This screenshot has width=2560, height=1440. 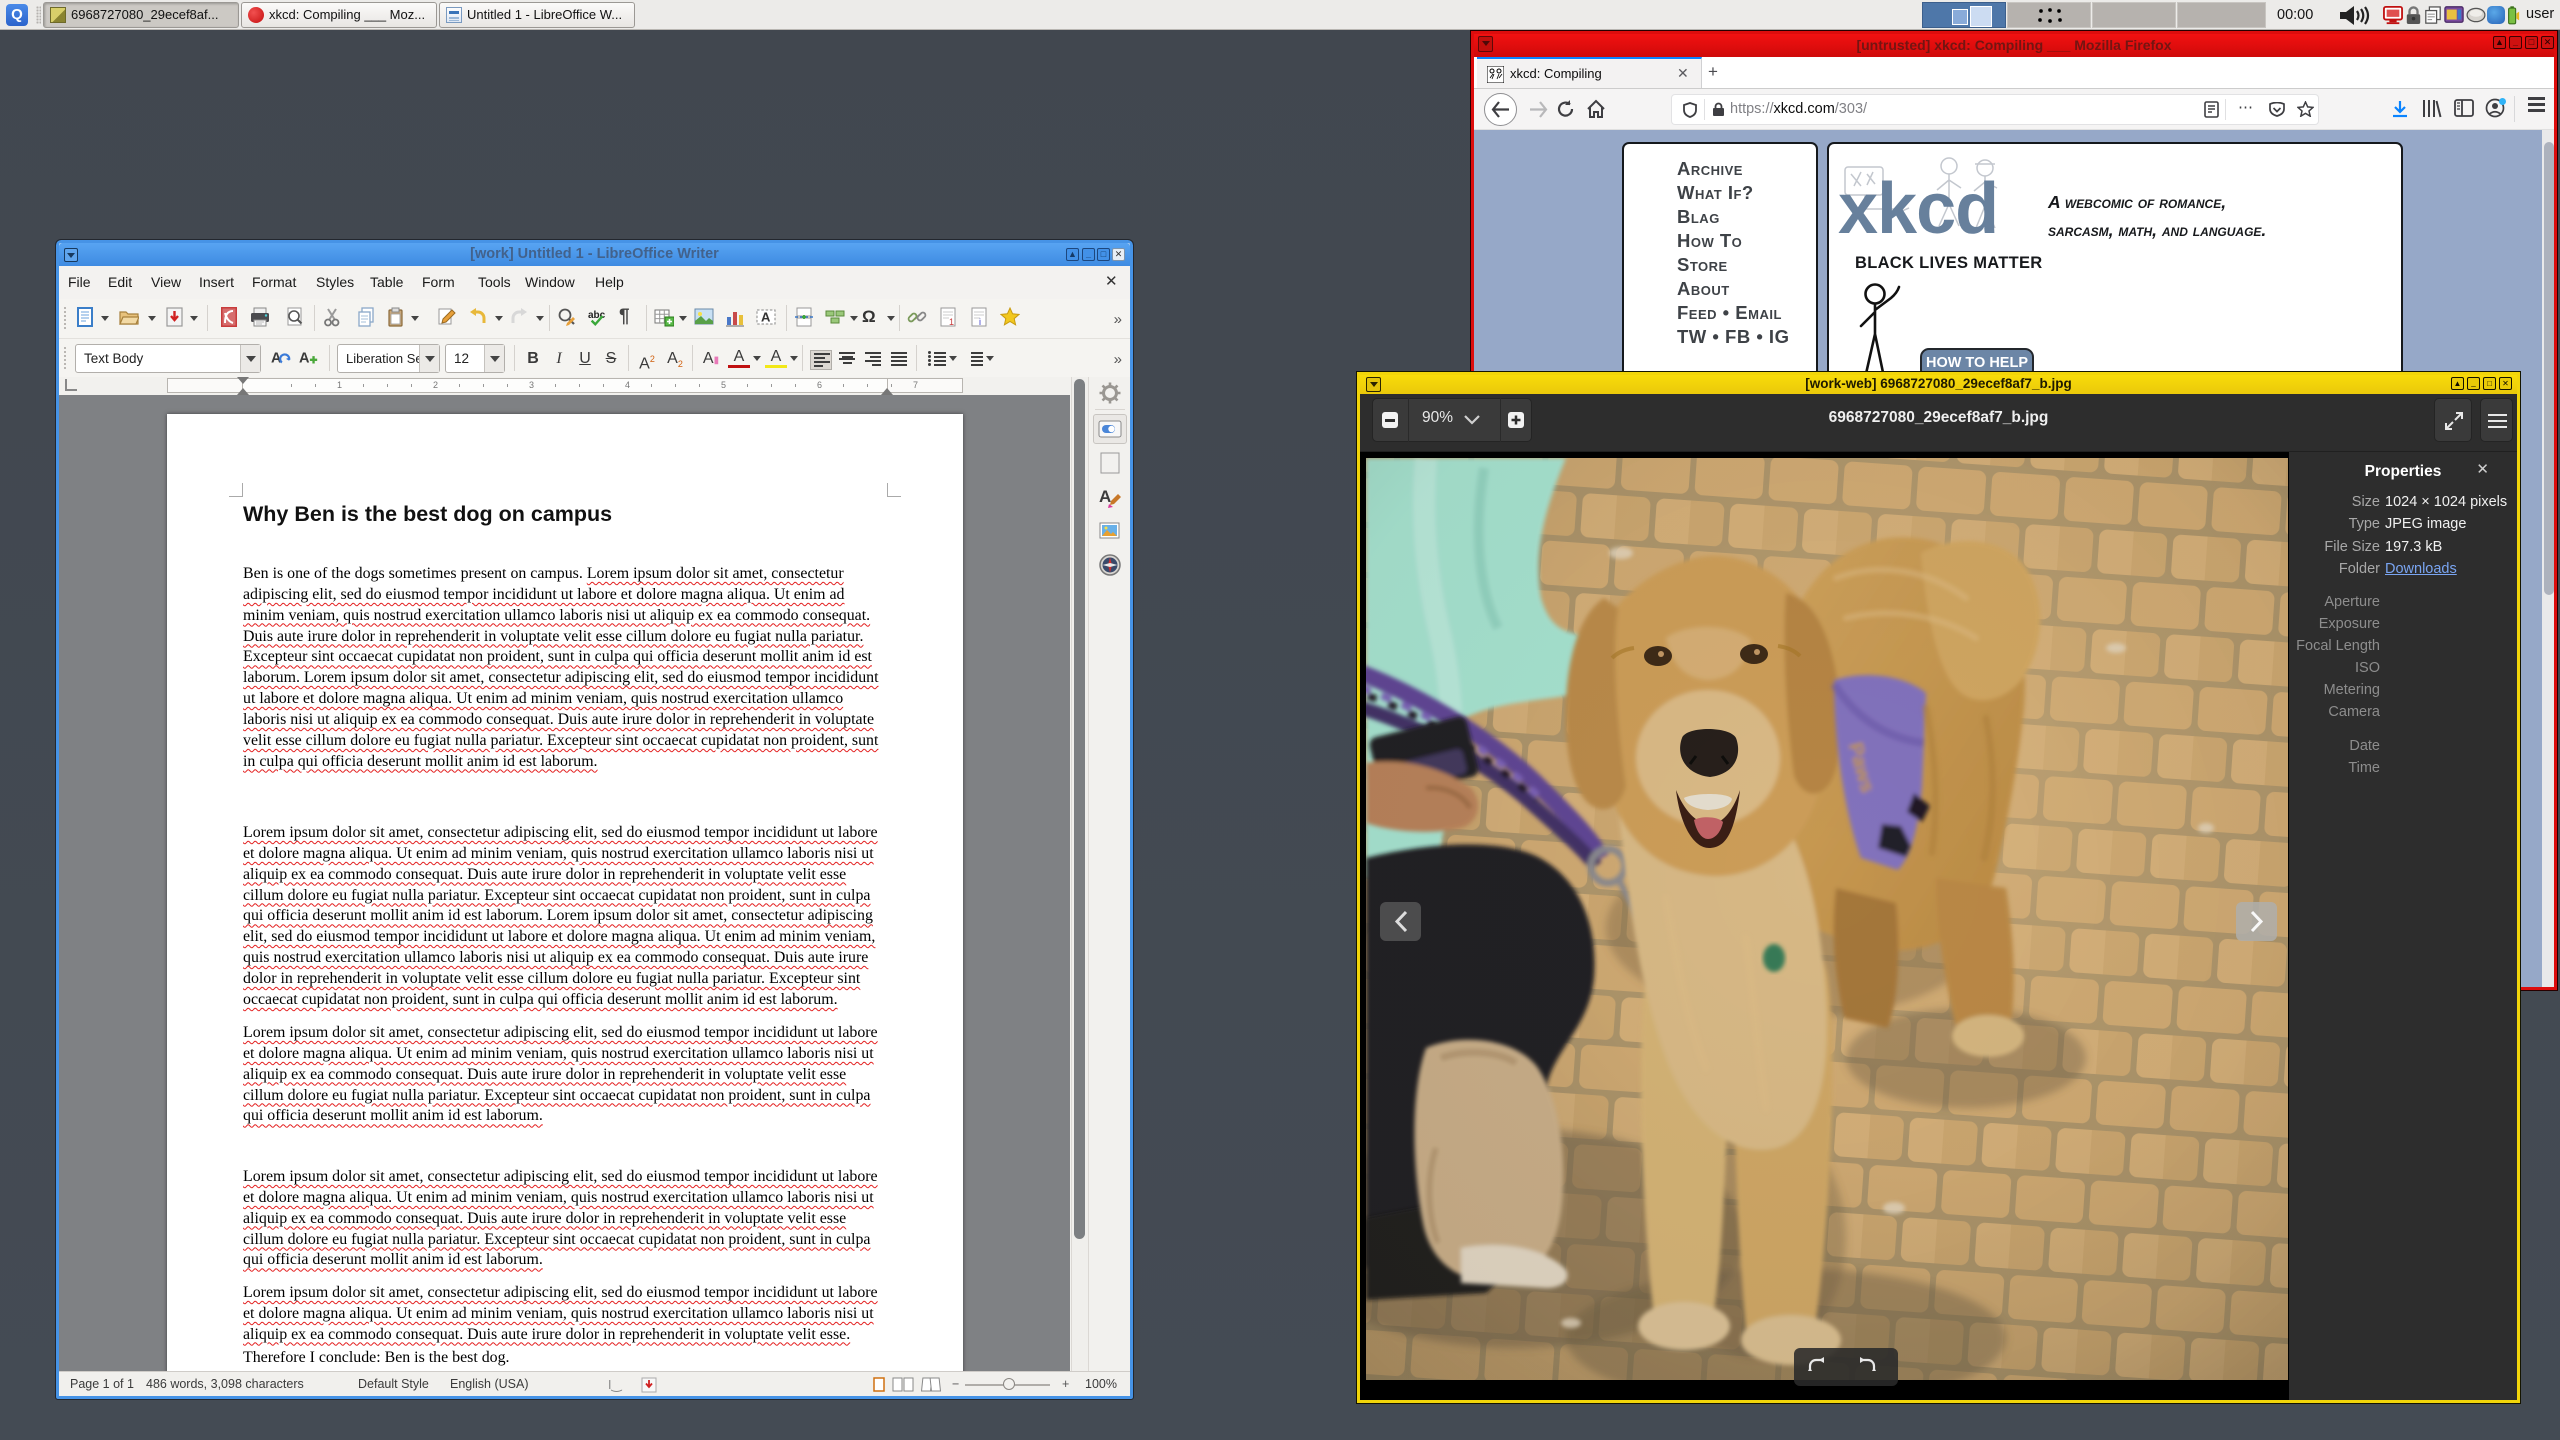 I want to click on svg-text: i, so click(x=980, y=322).